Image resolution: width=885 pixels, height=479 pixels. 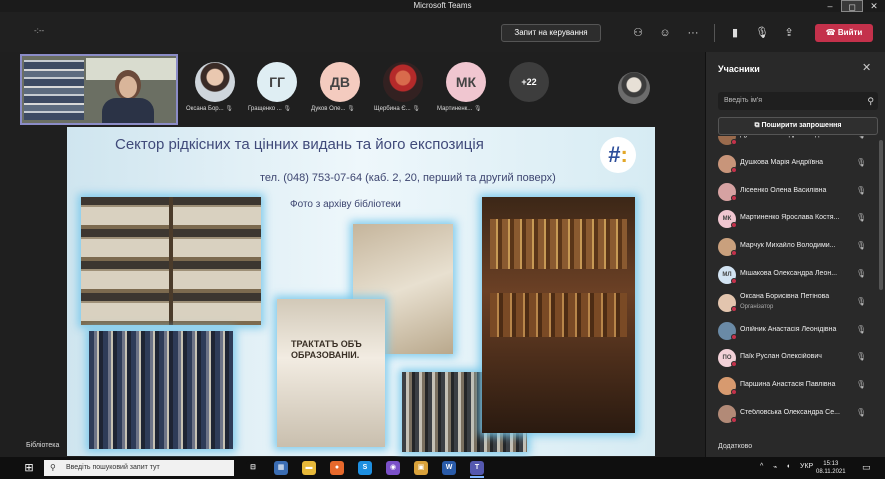 I want to click on treatise-title: ТРАКТАТЪ ОБЪ ОБРАЗОВАНІИ., so click(x=326, y=349).